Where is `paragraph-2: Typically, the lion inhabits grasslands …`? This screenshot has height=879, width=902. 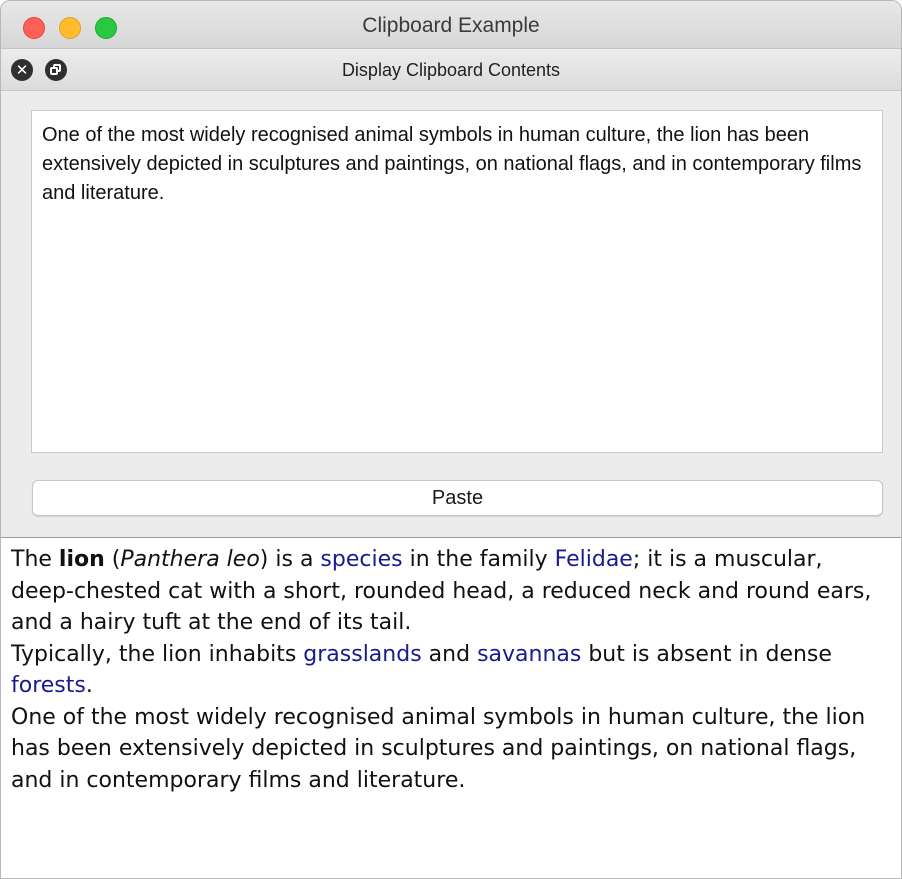
paragraph-2: Typically, the lion inhabits grasslands … is located at coordinates (451, 670).